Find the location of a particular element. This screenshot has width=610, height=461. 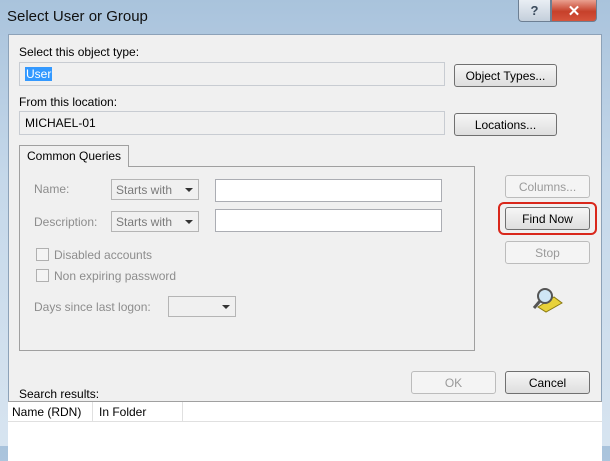

search-results-list: Name (RDN) In Folder is located at coordinates (305, 431).